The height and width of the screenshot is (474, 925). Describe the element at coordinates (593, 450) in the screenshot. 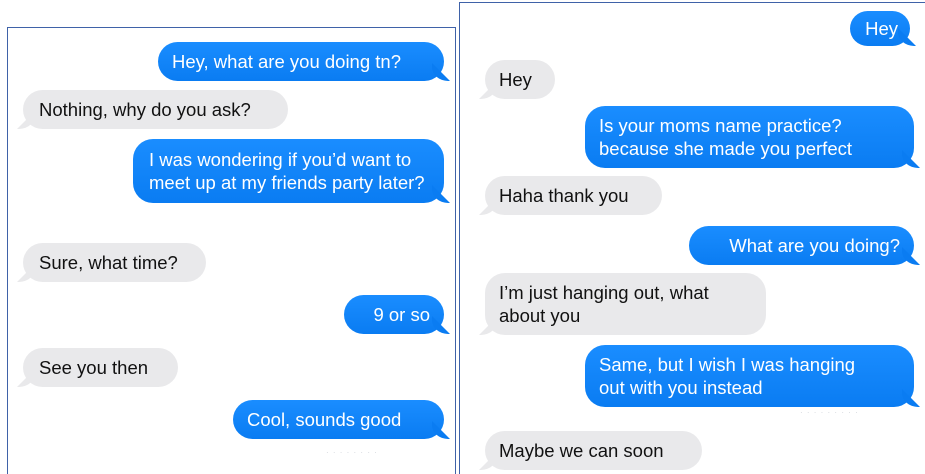

I see `message-bubble-received: Maybe we can soon` at that location.